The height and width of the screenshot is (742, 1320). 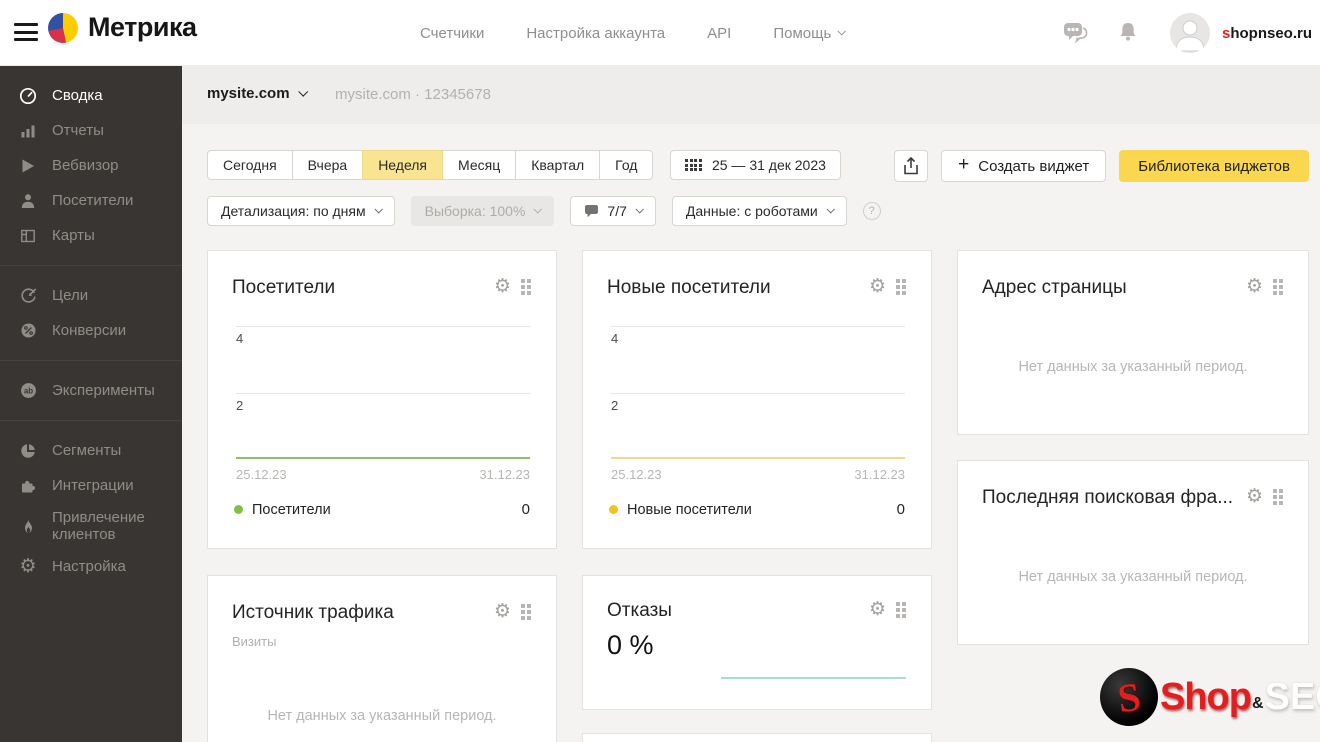 I want to click on sidebar-item-reports: Отчеты, so click(x=91, y=130).